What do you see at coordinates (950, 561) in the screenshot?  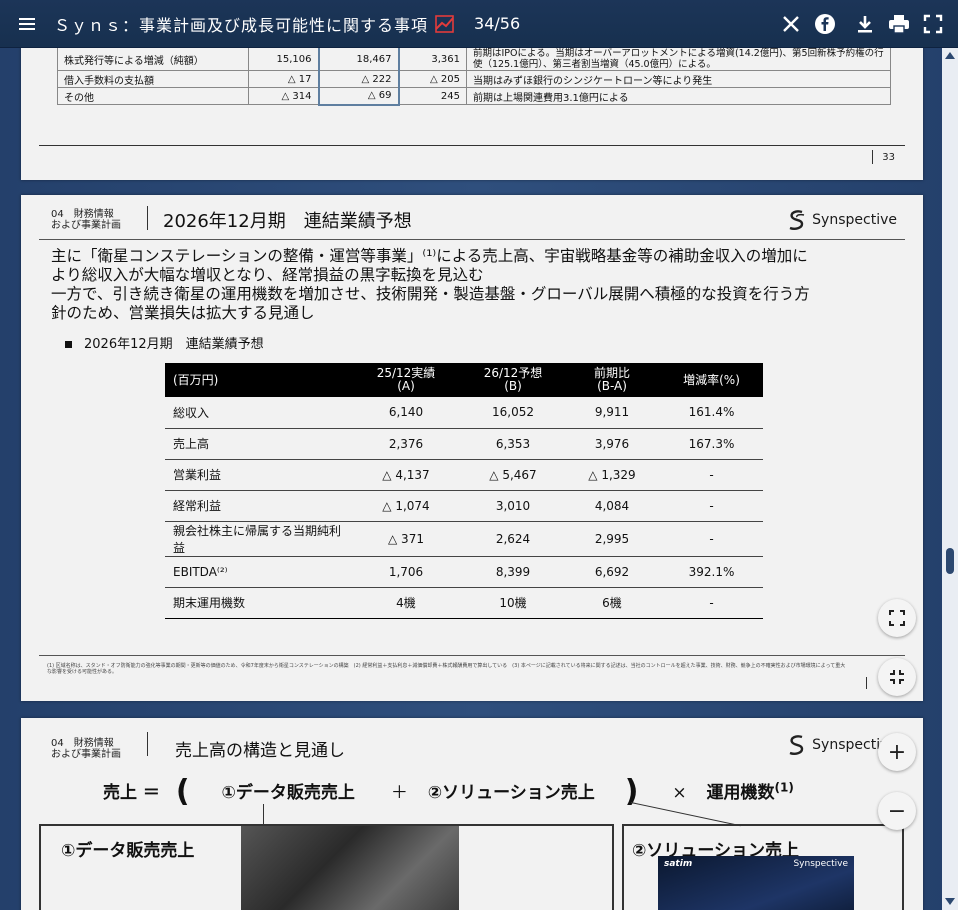 I see `scroll-thumb` at bounding box center [950, 561].